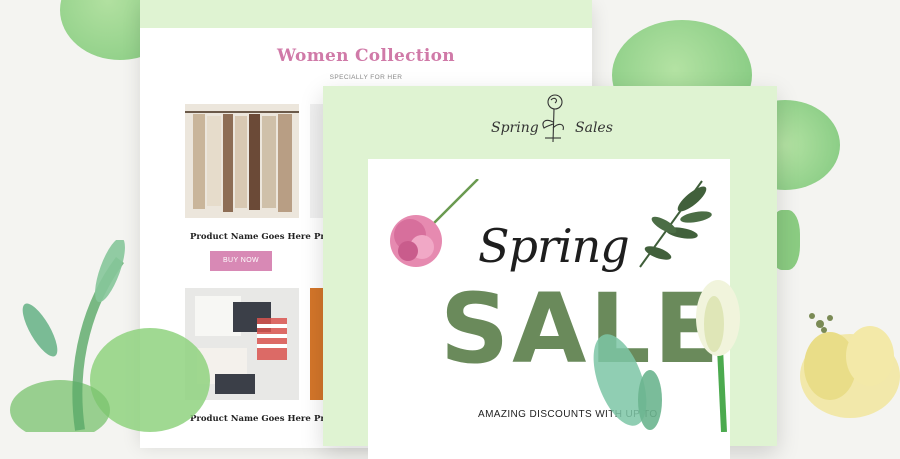 The width and height of the screenshot is (900, 459). What do you see at coordinates (366, 56) in the screenshot?
I see `collection-title: Women Collection` at bounding box center [366, 56].